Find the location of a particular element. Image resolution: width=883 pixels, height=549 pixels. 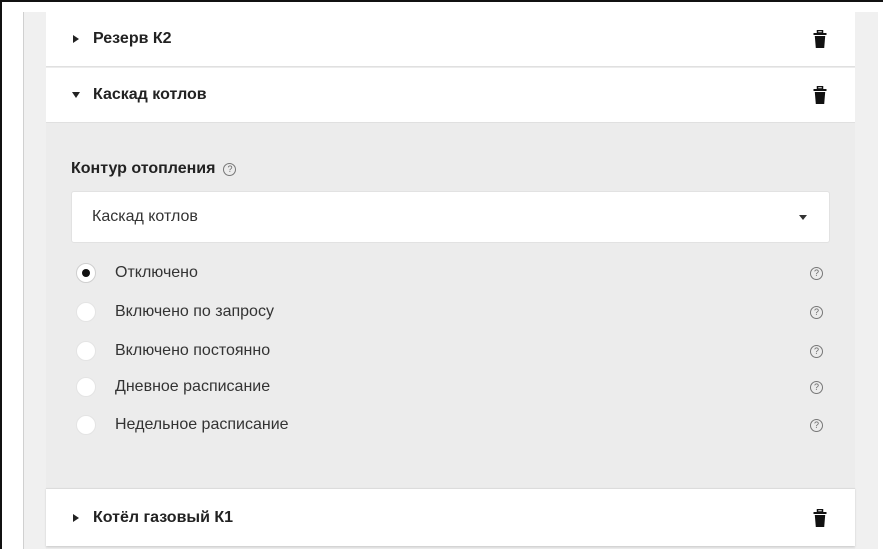

radio-option-weekly-schedule: Недельное расписание ? is located at coordinates (453, 425).